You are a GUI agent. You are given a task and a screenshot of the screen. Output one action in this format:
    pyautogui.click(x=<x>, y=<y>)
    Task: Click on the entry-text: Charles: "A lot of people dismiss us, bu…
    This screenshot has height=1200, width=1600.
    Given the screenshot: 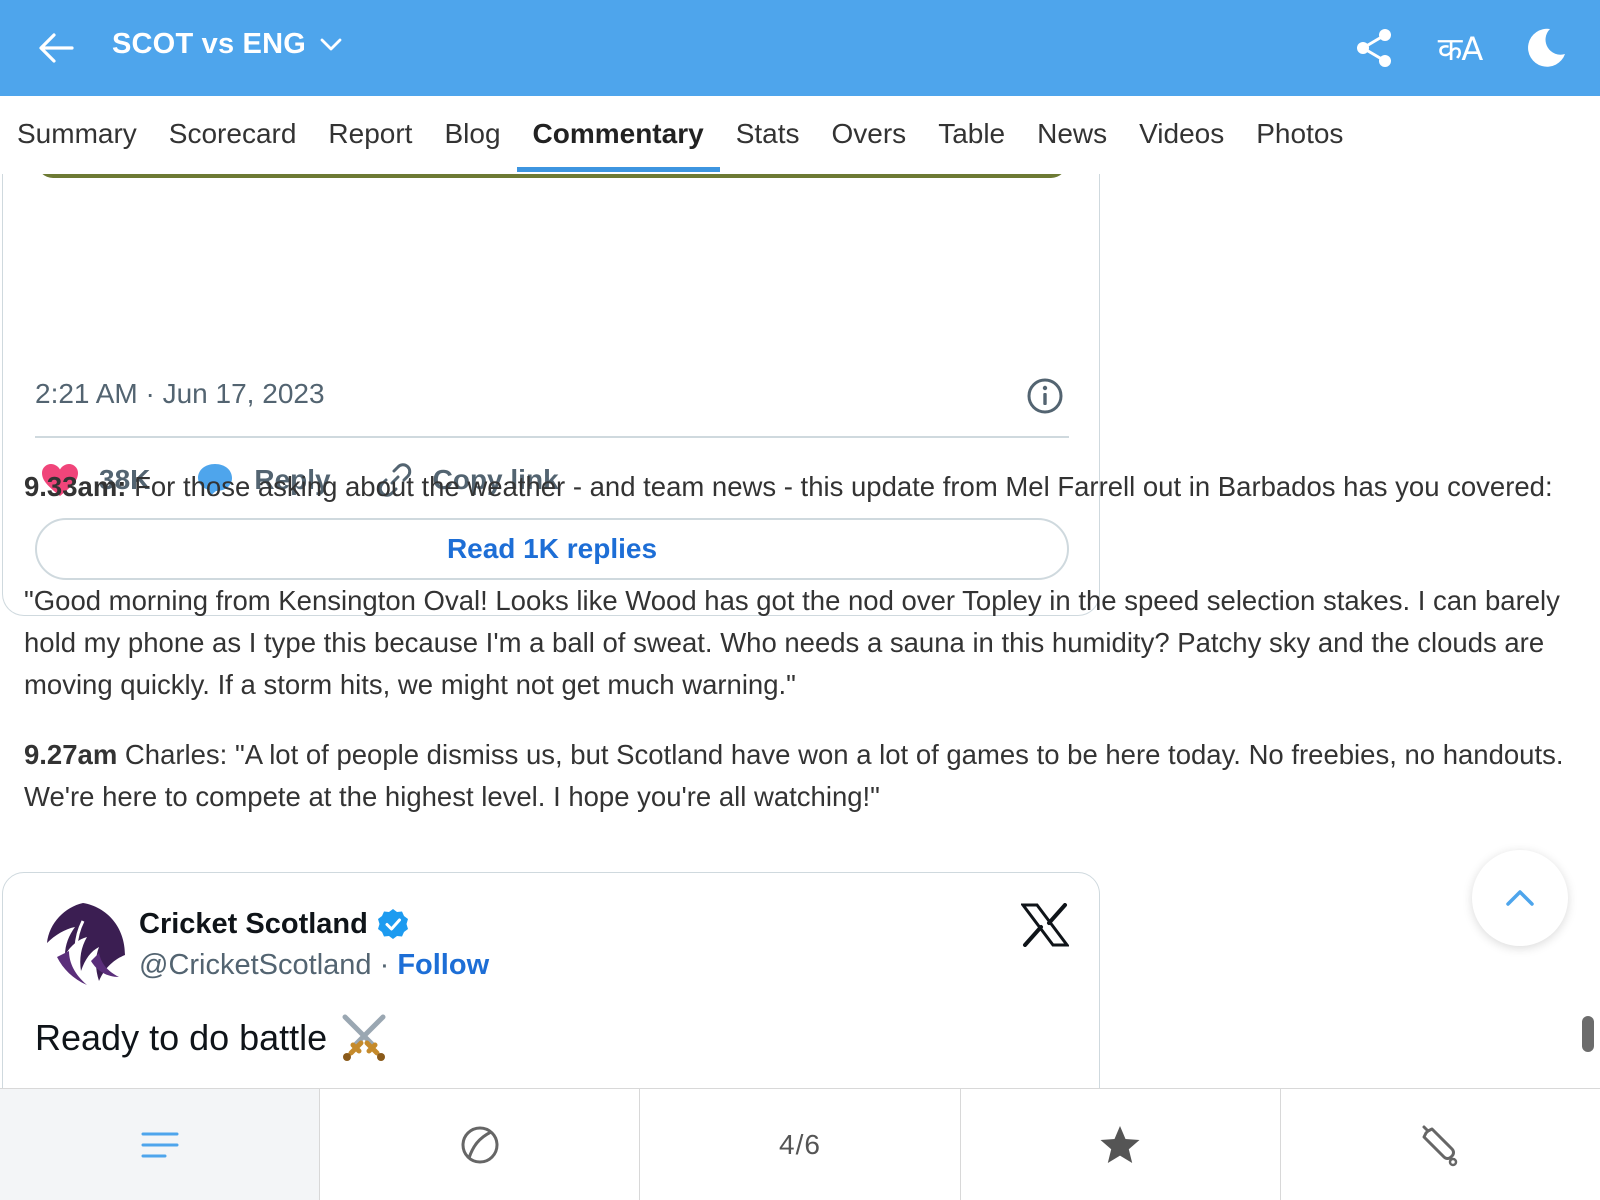 What is the action you would take?
    pyautogui.click(x=794, y=775)
    